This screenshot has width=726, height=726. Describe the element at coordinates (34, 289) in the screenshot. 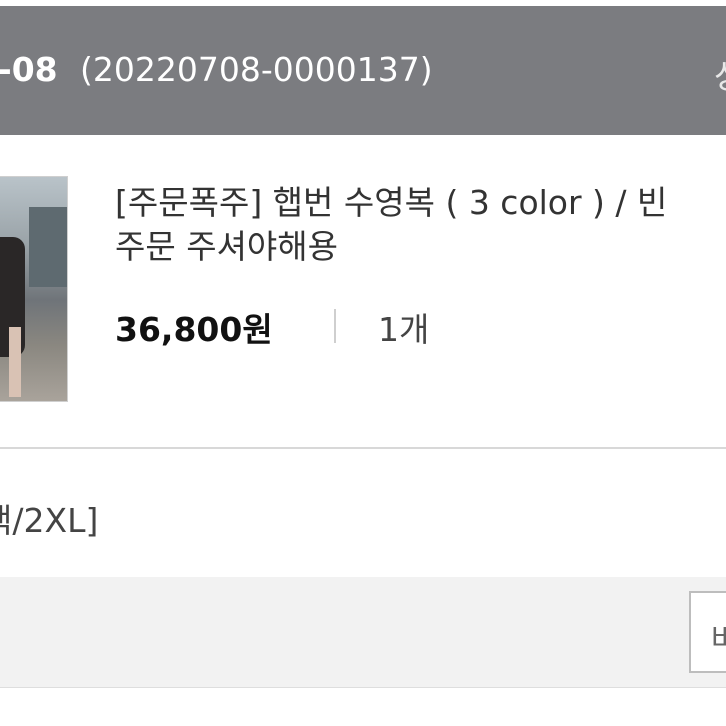

I see `product-thumbnail` at that location.